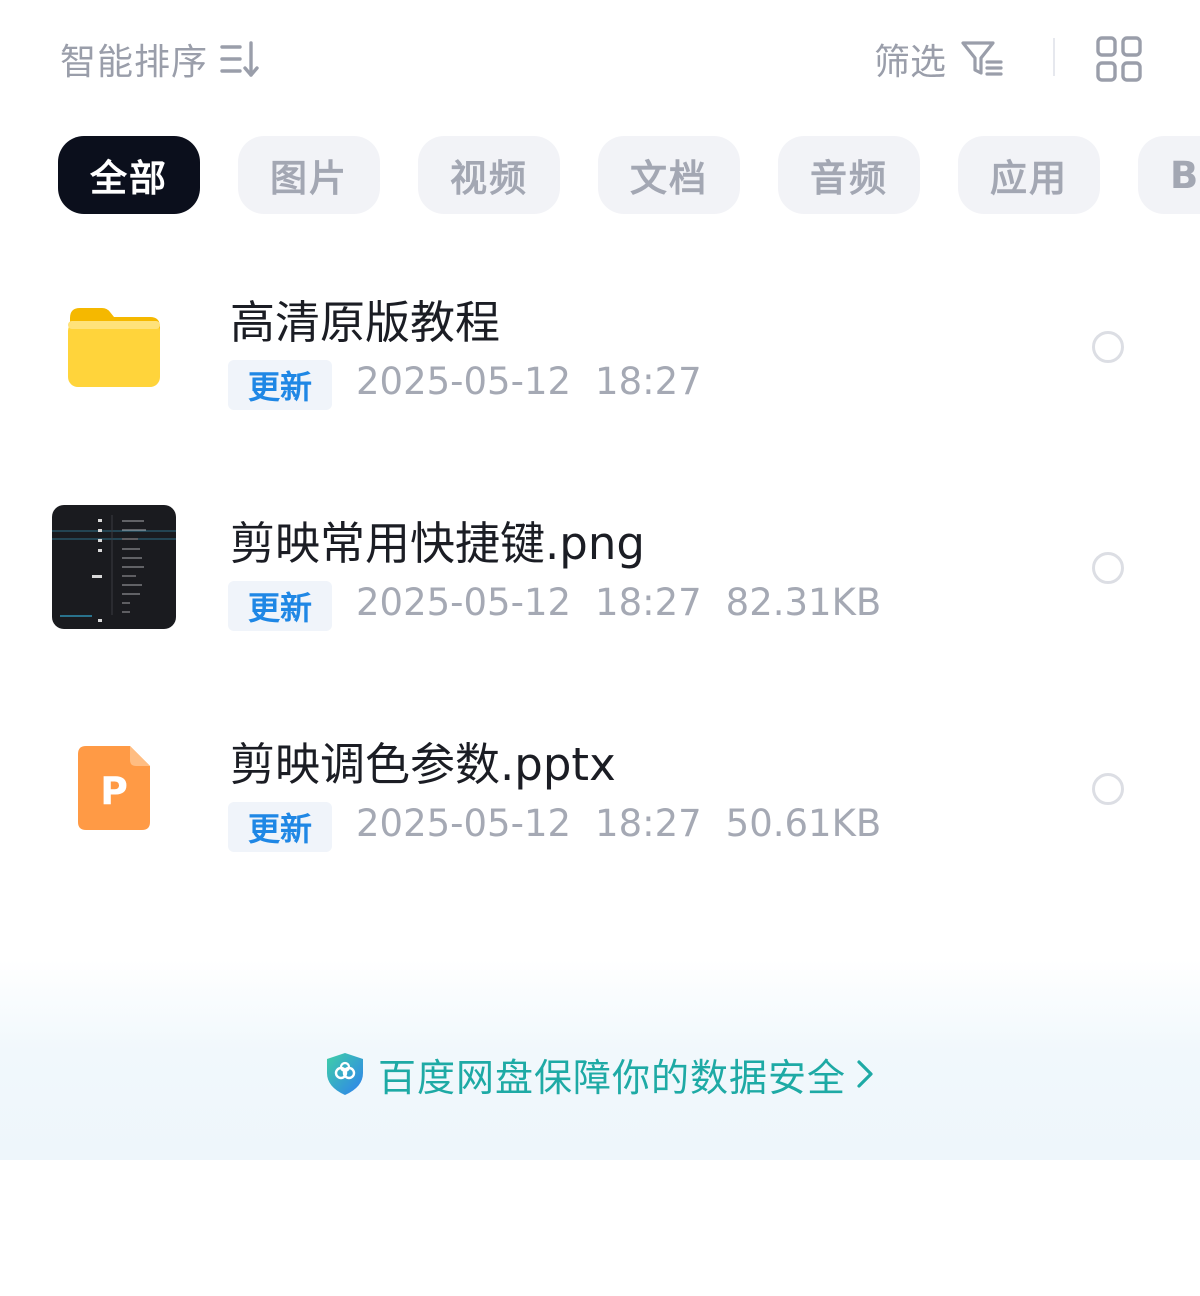 Image resolution: width=1200 pixels, height=1296 pixels. What do you see at coordinates (239, 59) in the screenshot?
I see `sort-icon` at bounding box center [239, 59].